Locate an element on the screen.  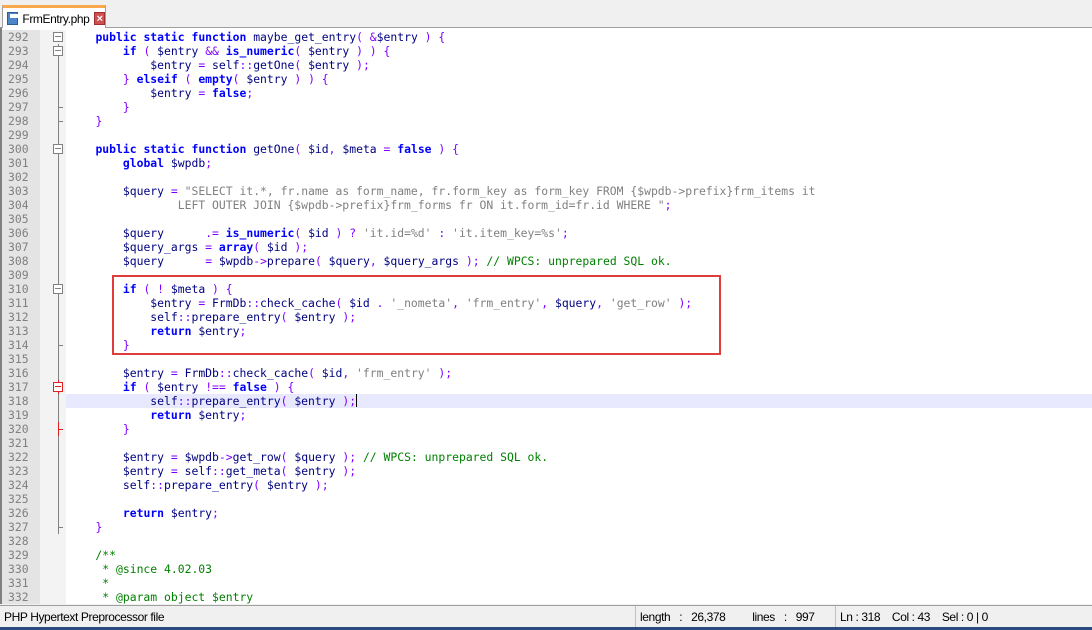
line-number: 295 is located at coordinates (21, 79).